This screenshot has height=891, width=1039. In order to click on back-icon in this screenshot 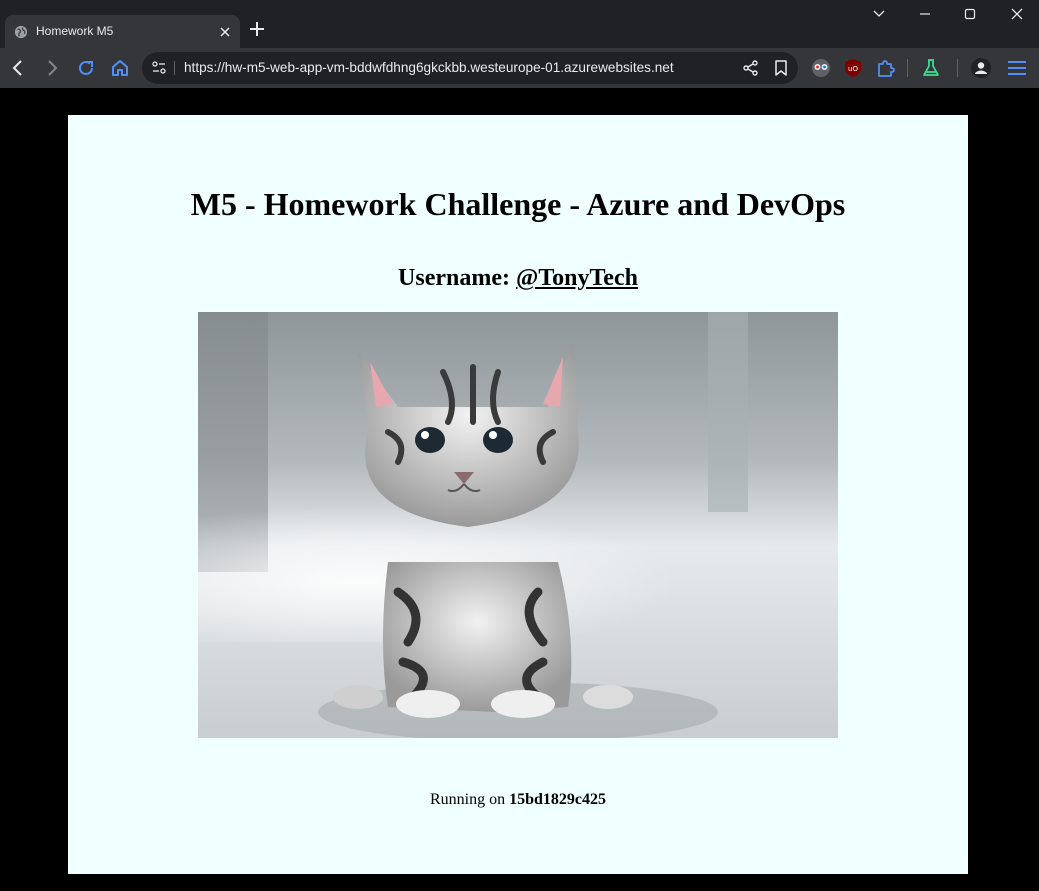, I will do `click(18, 68)`.